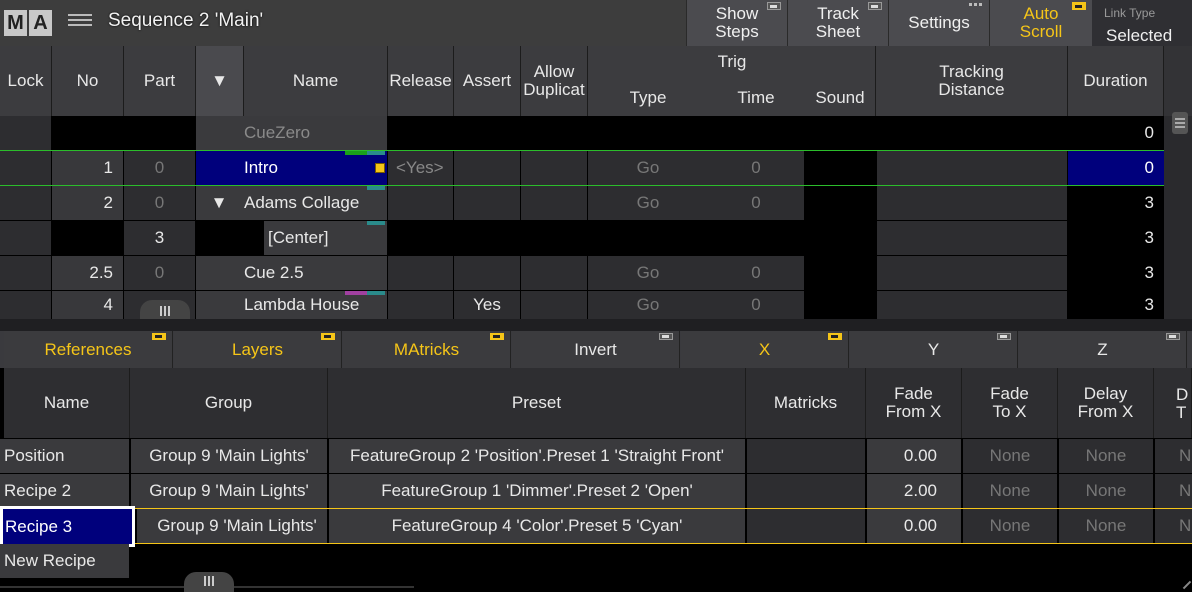  Describe the element at coordinates (914, 403) in the screenshot. I see `col-header-fade-from-x: Fade From X` at that location.